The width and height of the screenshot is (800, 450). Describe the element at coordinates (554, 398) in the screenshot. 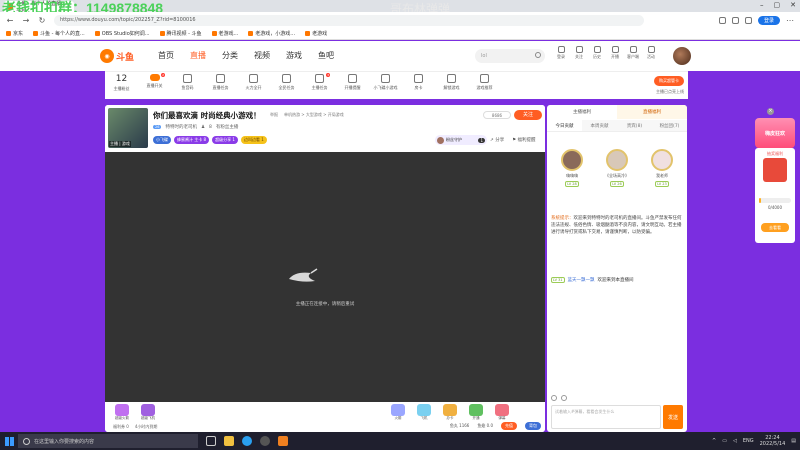

I see `emoji-icon` at that location.